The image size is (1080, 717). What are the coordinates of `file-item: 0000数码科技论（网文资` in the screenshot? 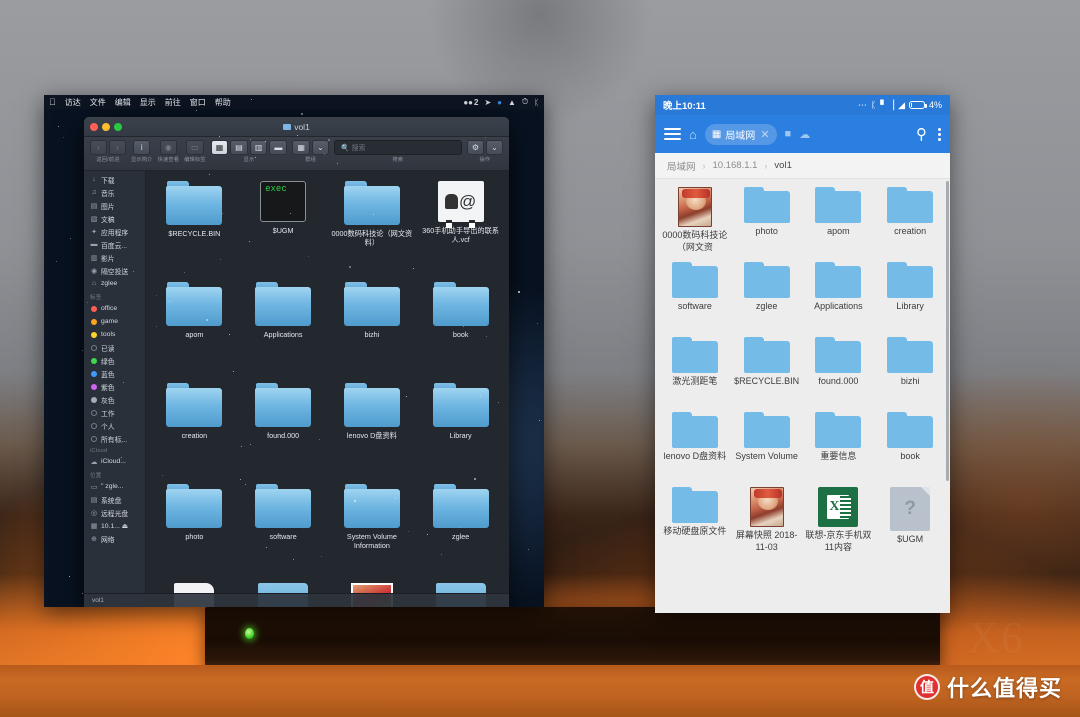 It's located at (695, 224).